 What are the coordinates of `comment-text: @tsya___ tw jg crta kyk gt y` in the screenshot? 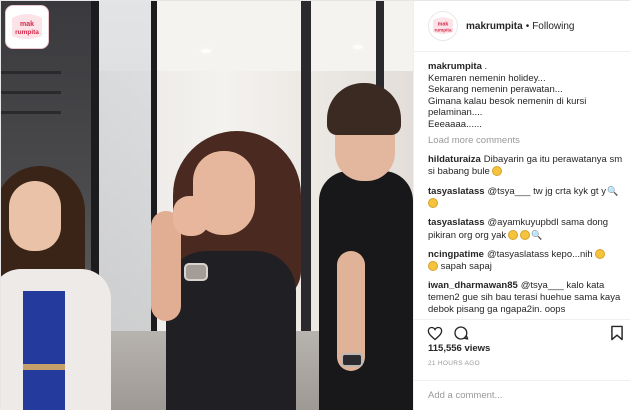 It's located at (546, 191).